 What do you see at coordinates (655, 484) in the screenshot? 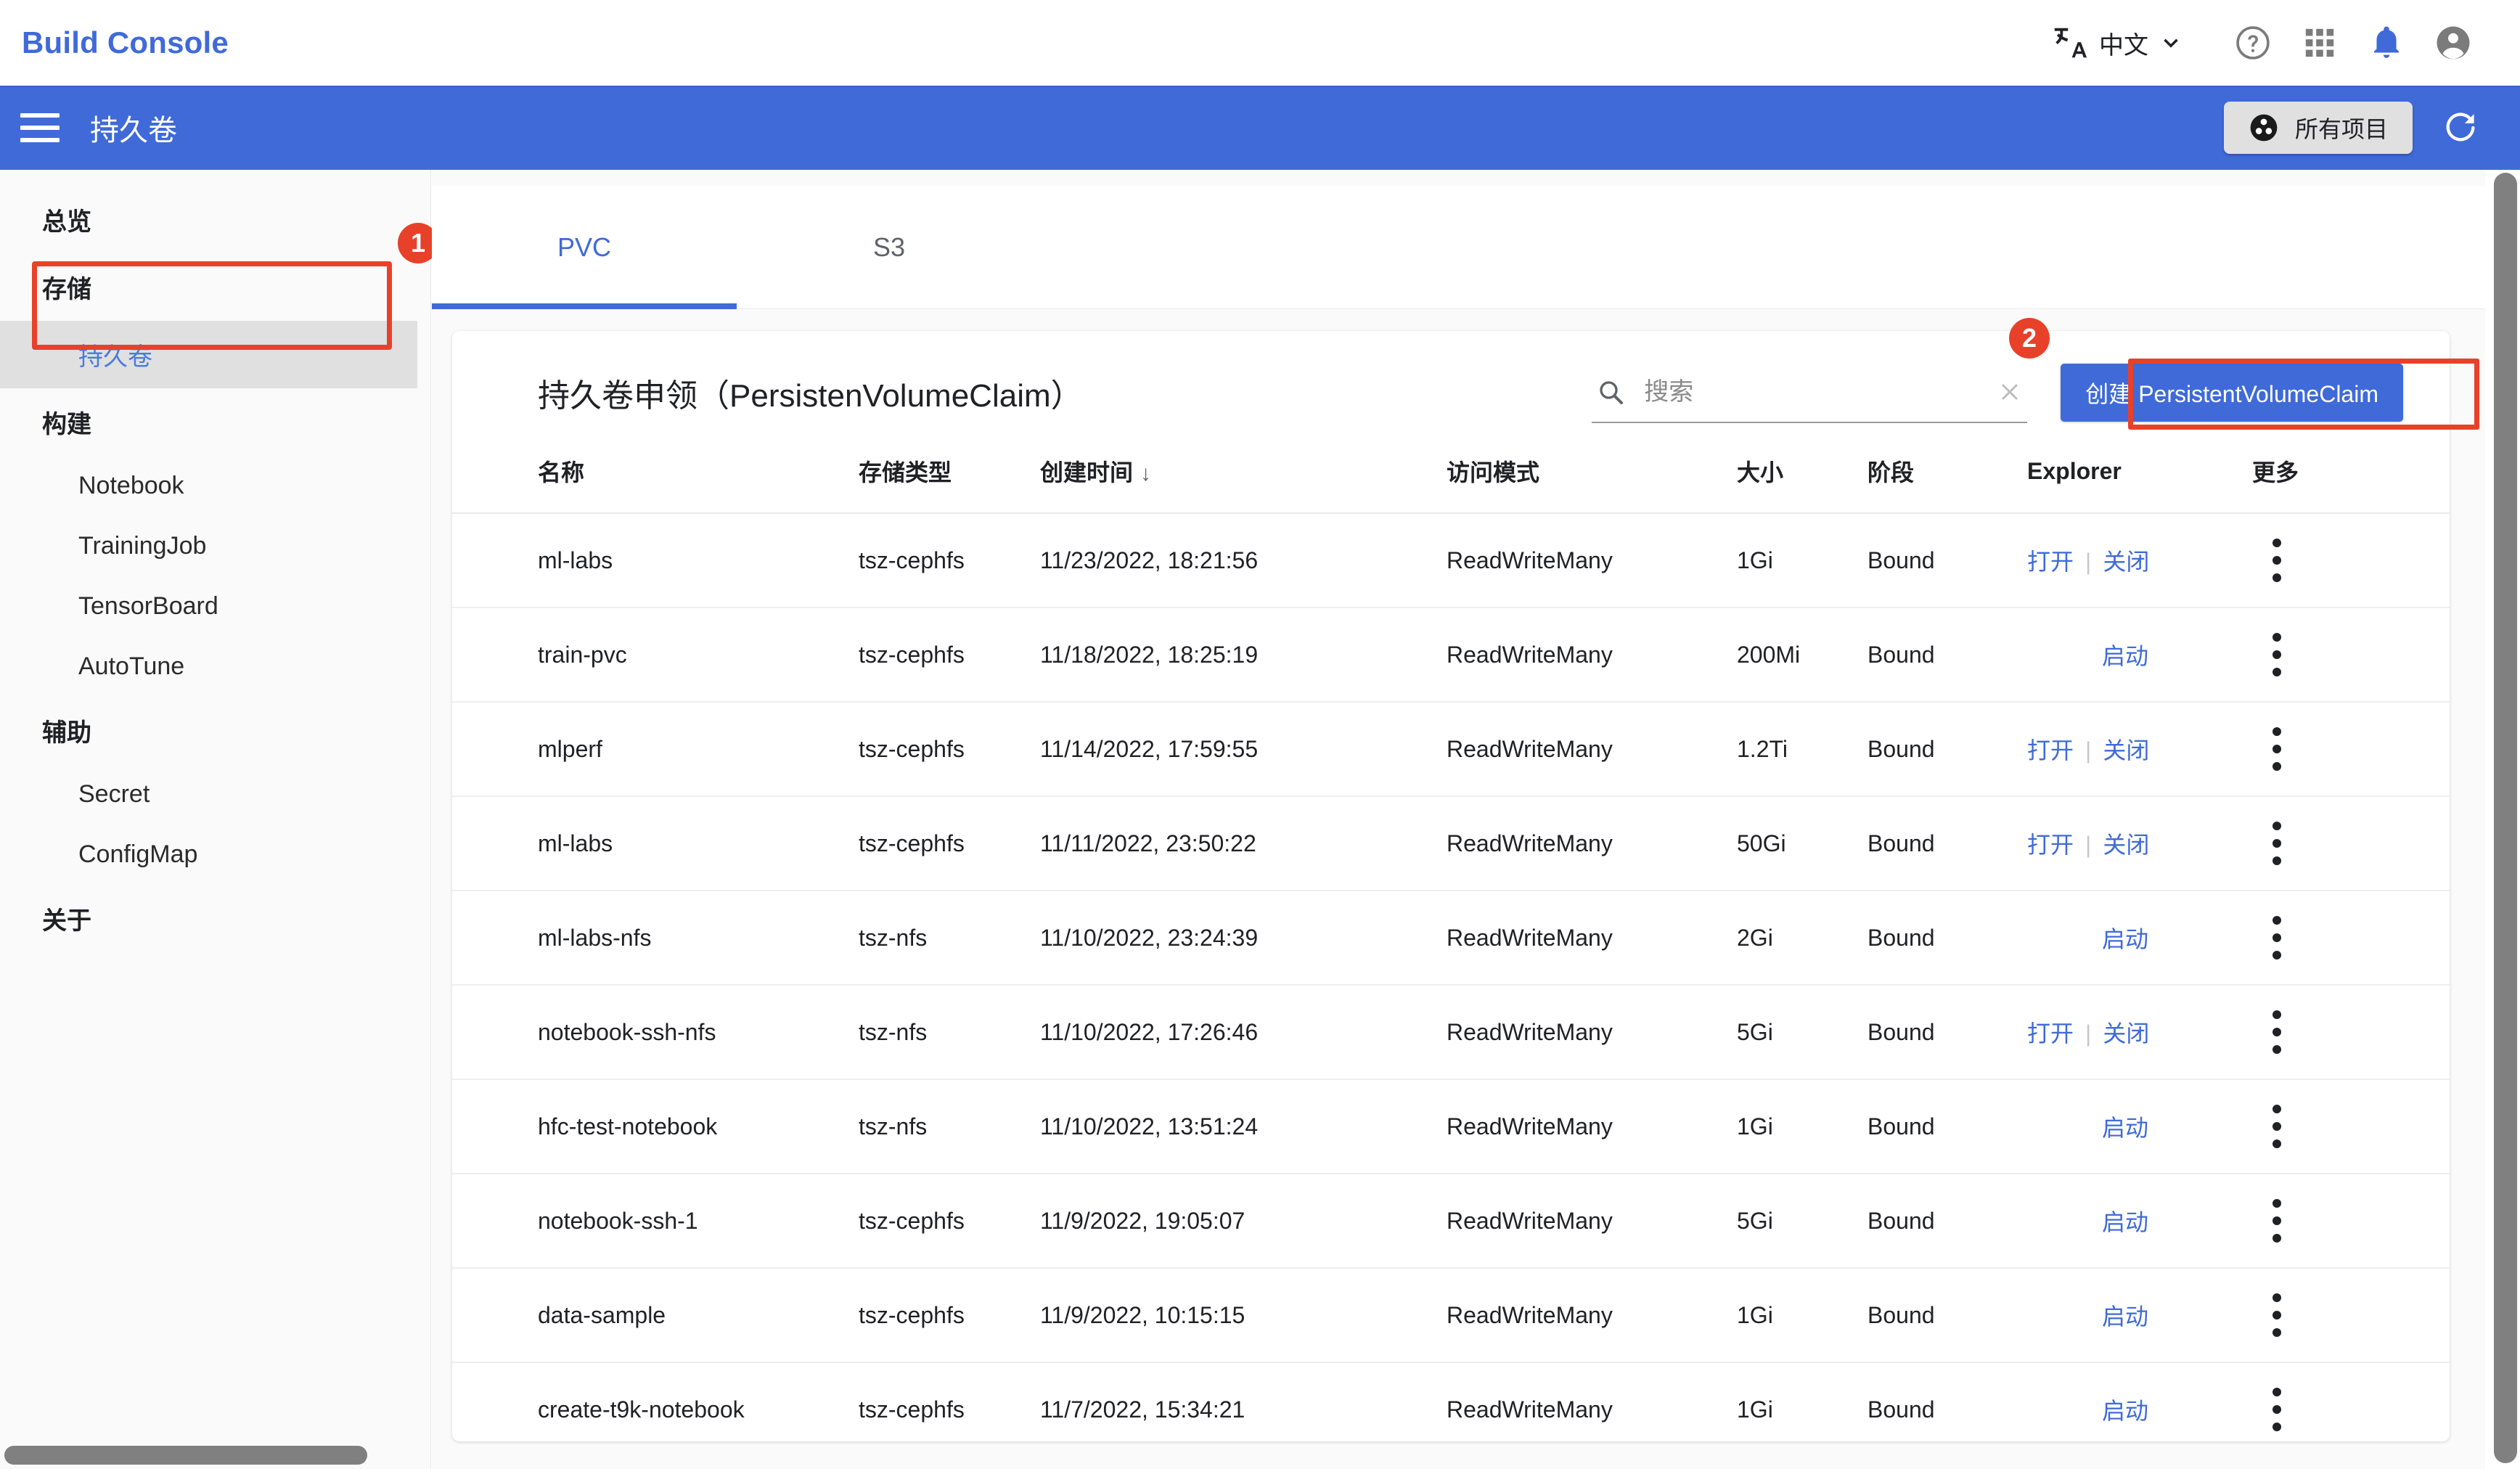
I see `column-header-name: 名称` at bounding box center [655, 484].